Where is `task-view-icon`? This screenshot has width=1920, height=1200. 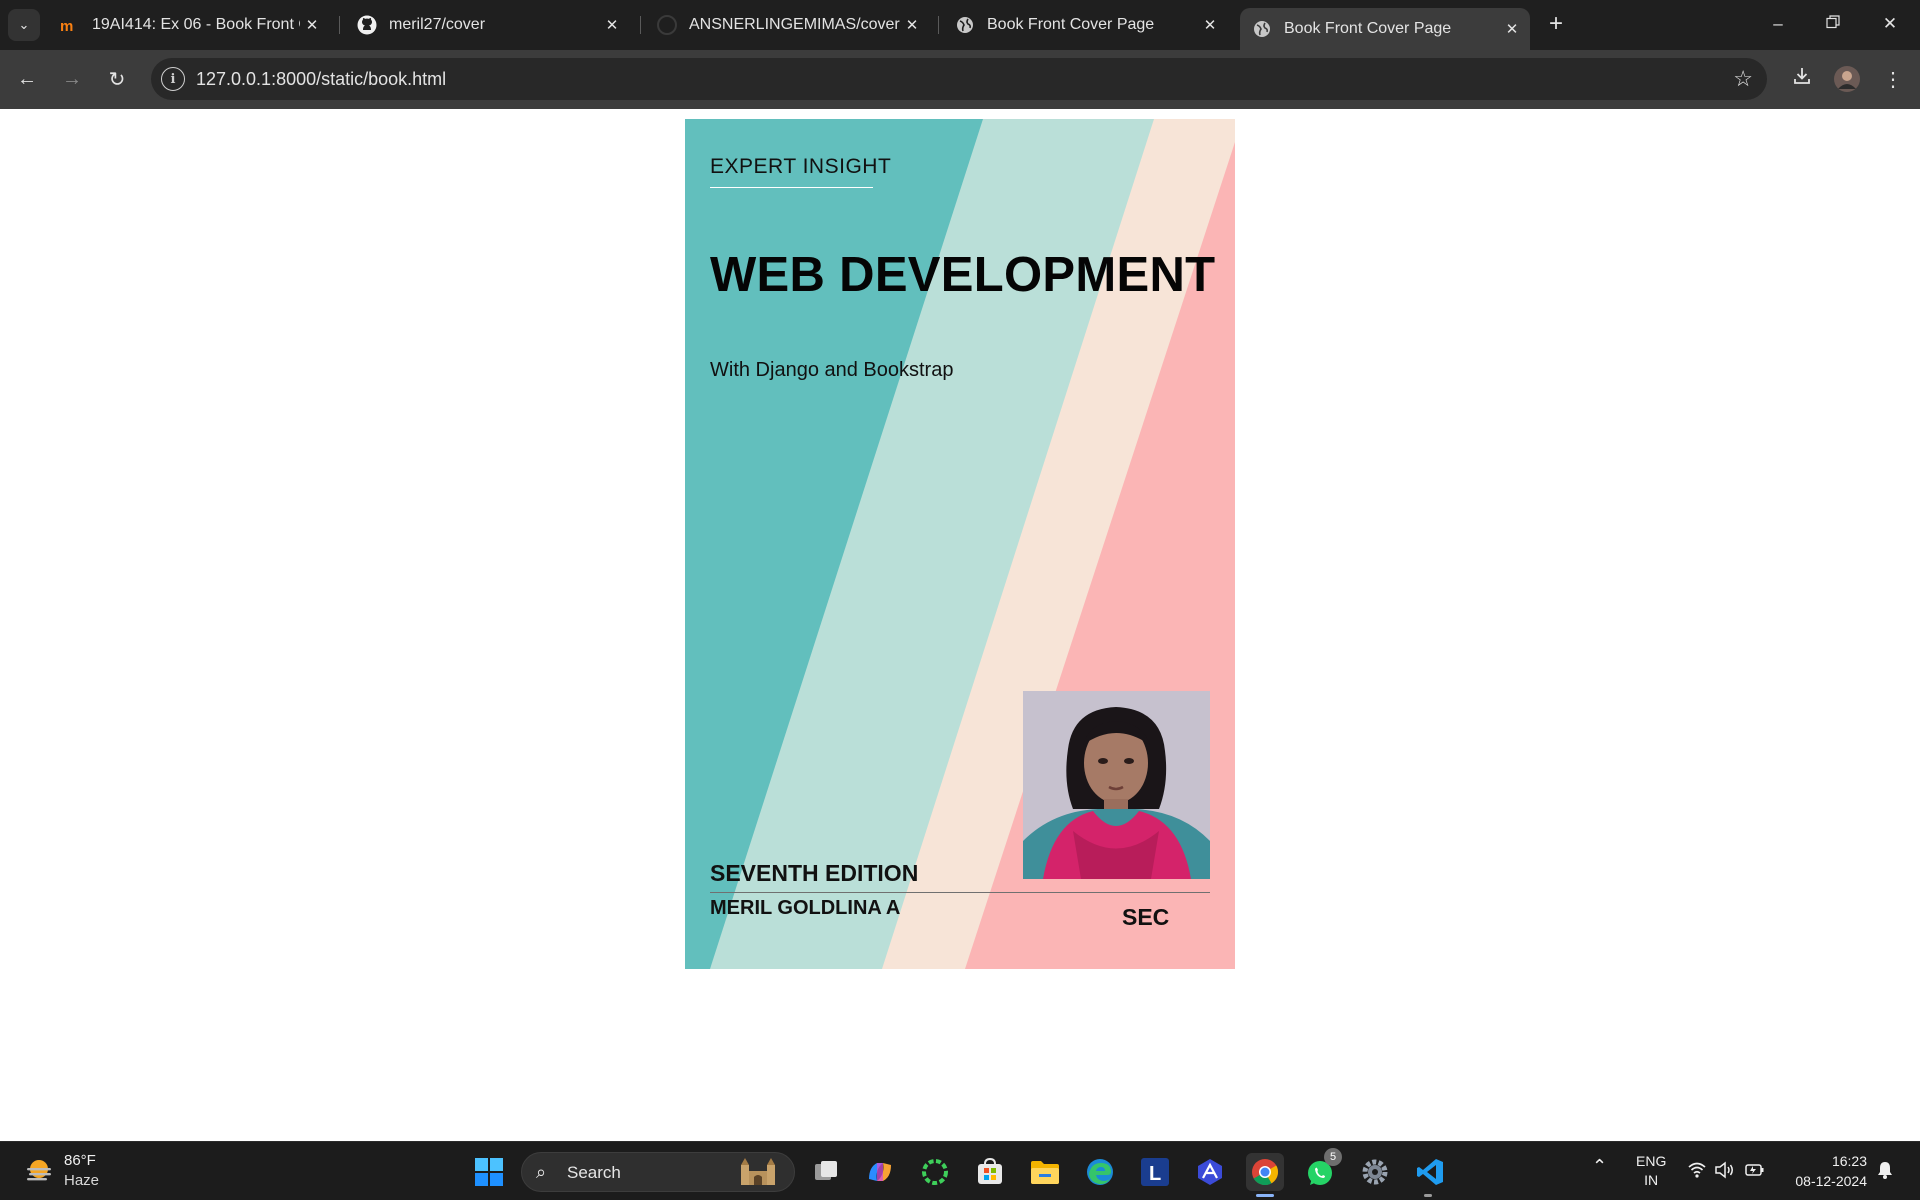 task-view-icon is located at coordinates (826, 1170).